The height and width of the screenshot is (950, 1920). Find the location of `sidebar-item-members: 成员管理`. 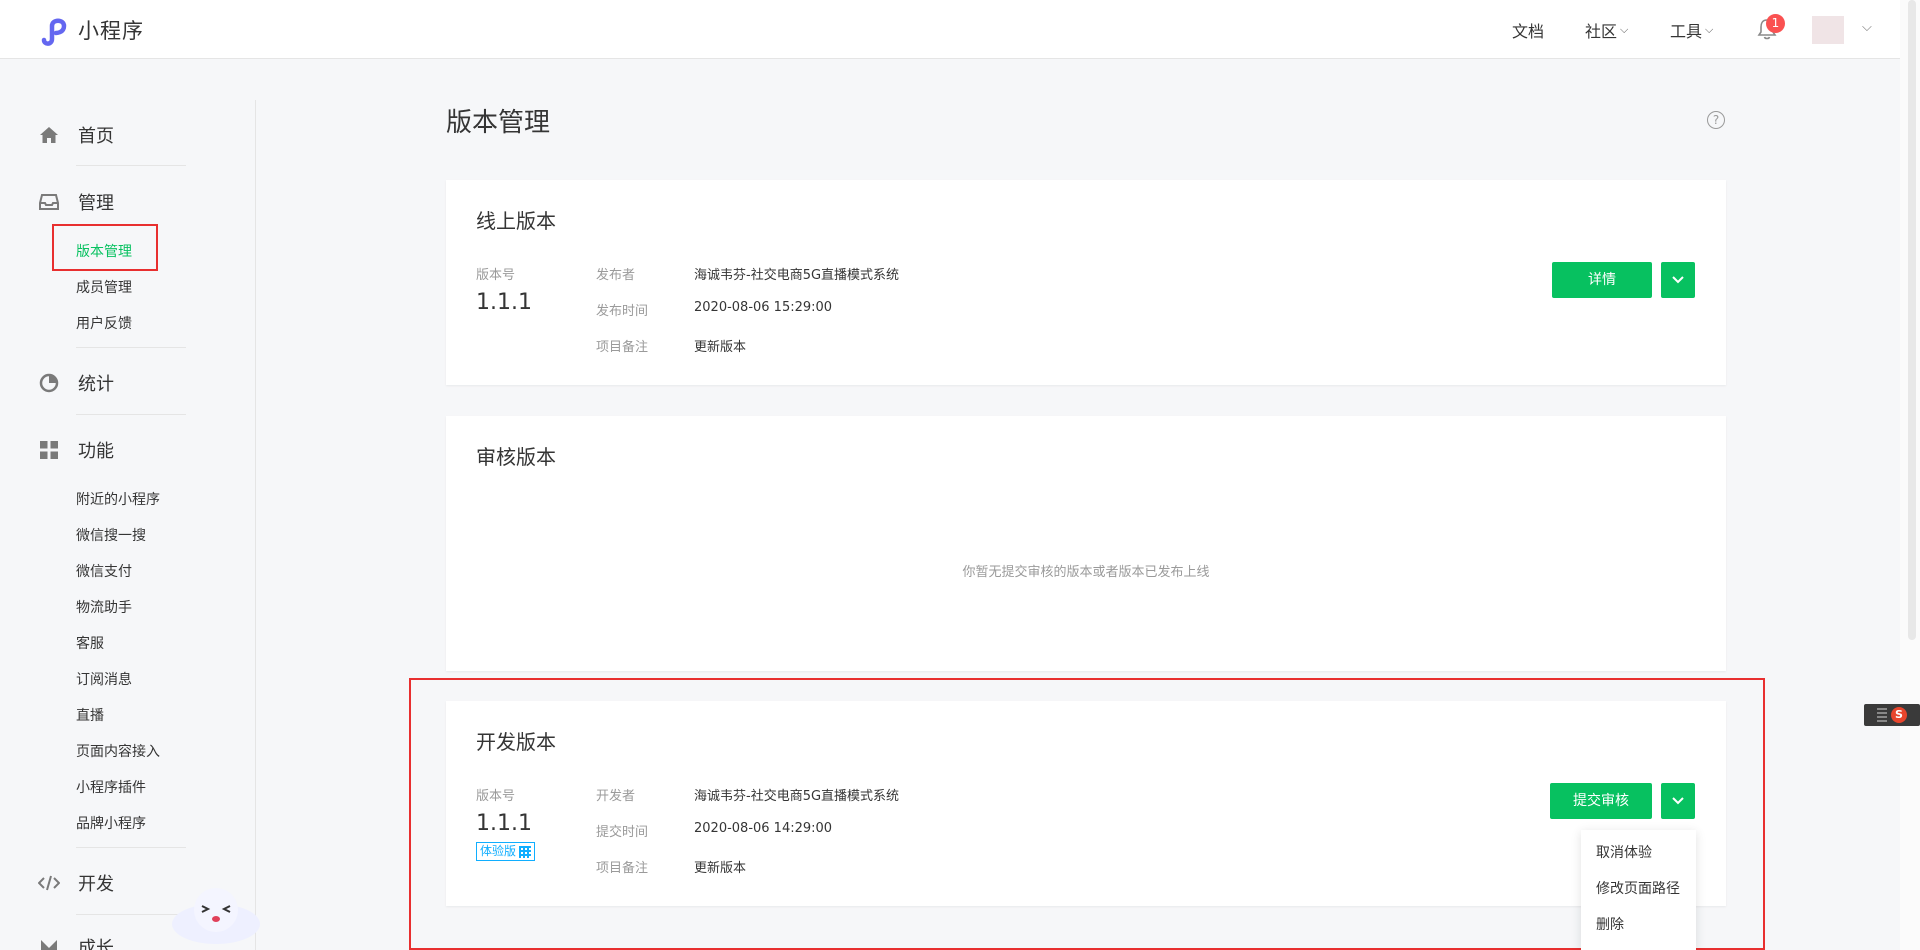

sidebar-item-members: 成员管理 is located at coordinates (104, 287).